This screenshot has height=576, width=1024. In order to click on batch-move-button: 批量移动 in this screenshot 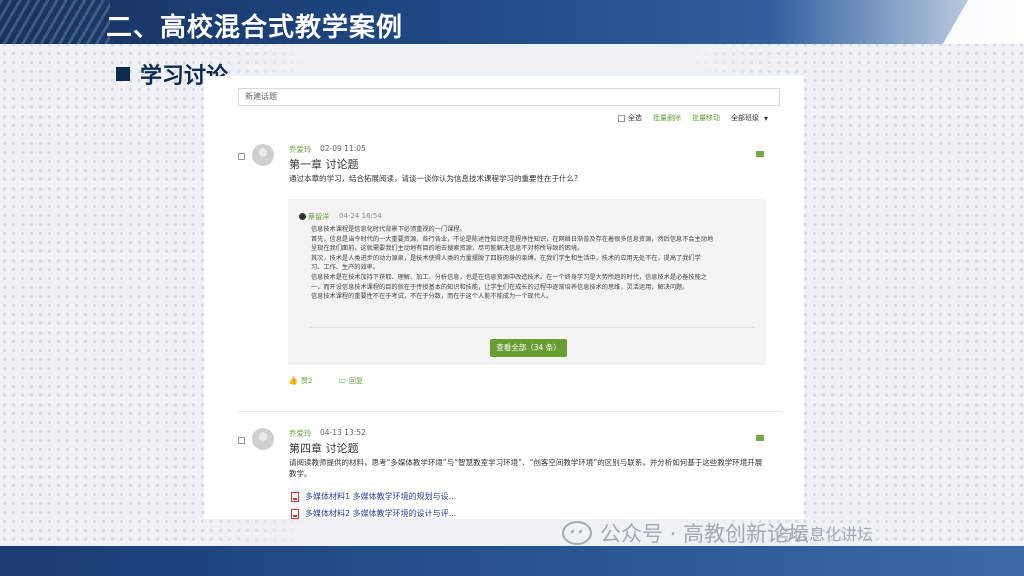, I will do `click(706, 118)`.